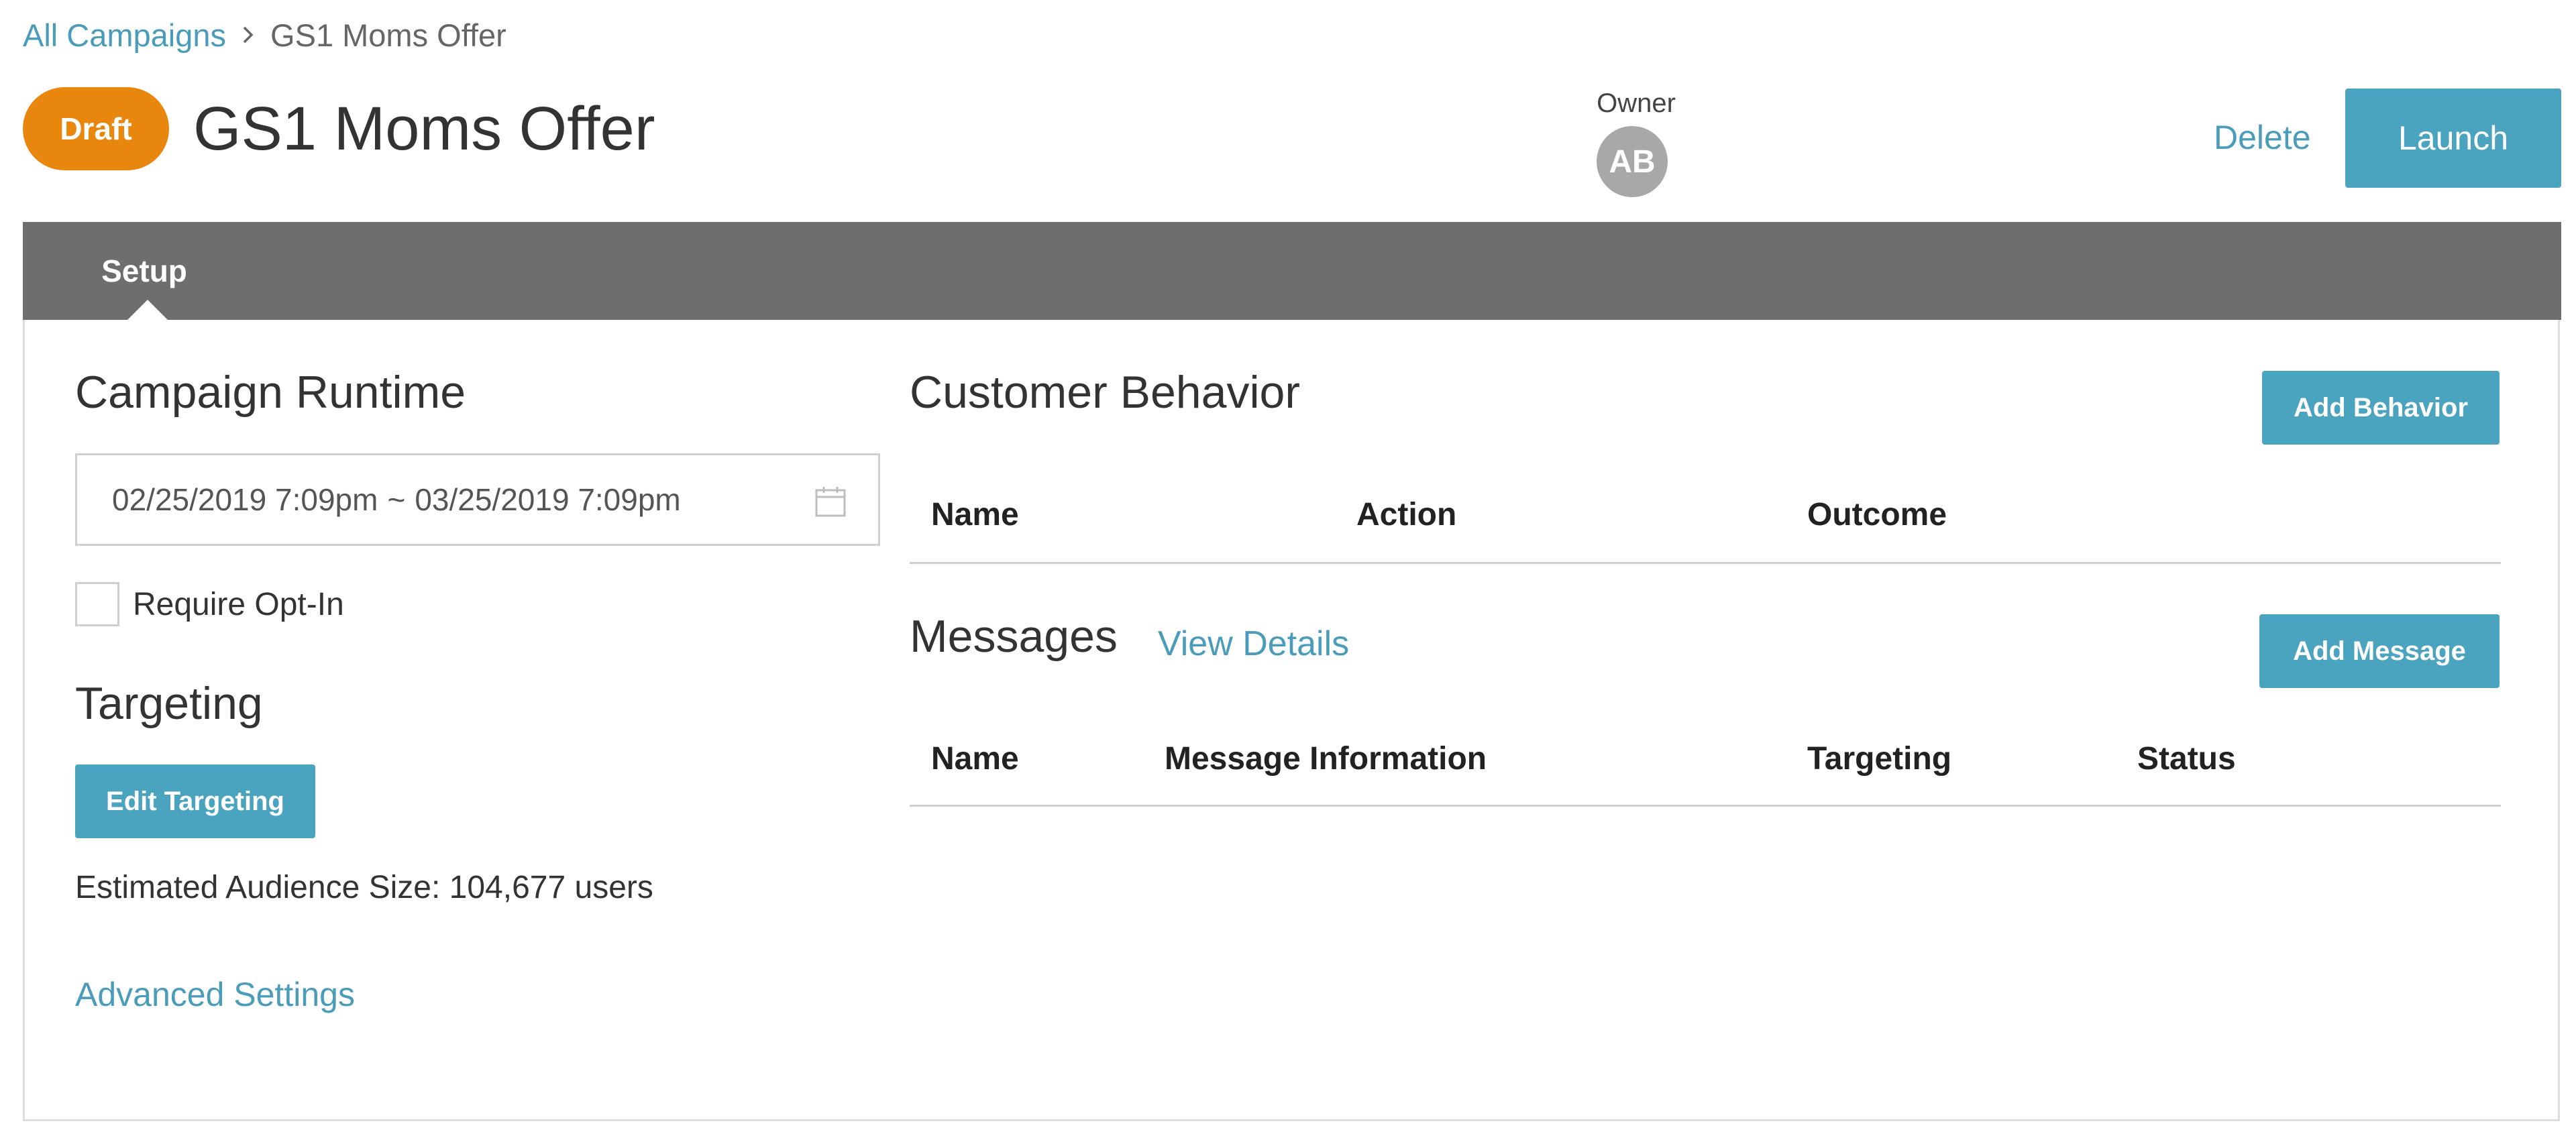  Describe the element at coordinates (1877, 514) in the screenshot. I see `behavior-column-outcome: Outcome` at that location.